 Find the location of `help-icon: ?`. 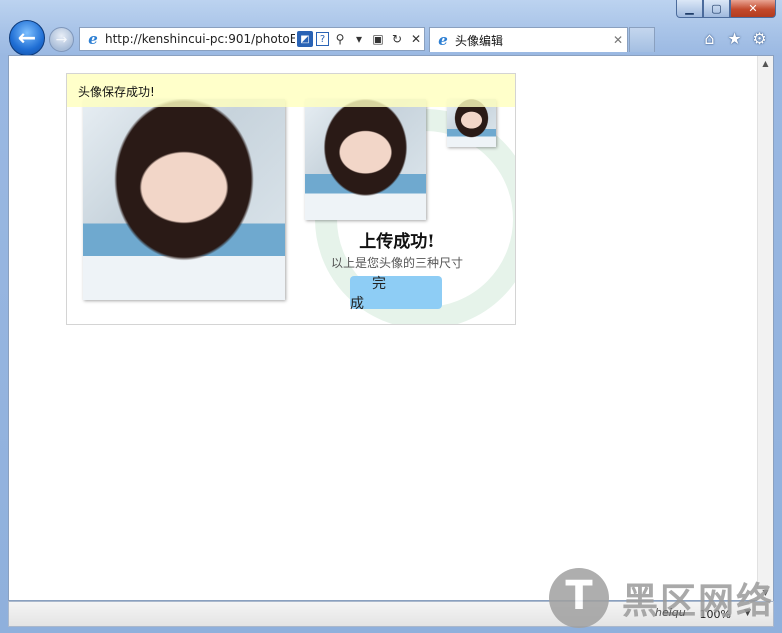

help-icon: ? is located at coordinates (322, 39).